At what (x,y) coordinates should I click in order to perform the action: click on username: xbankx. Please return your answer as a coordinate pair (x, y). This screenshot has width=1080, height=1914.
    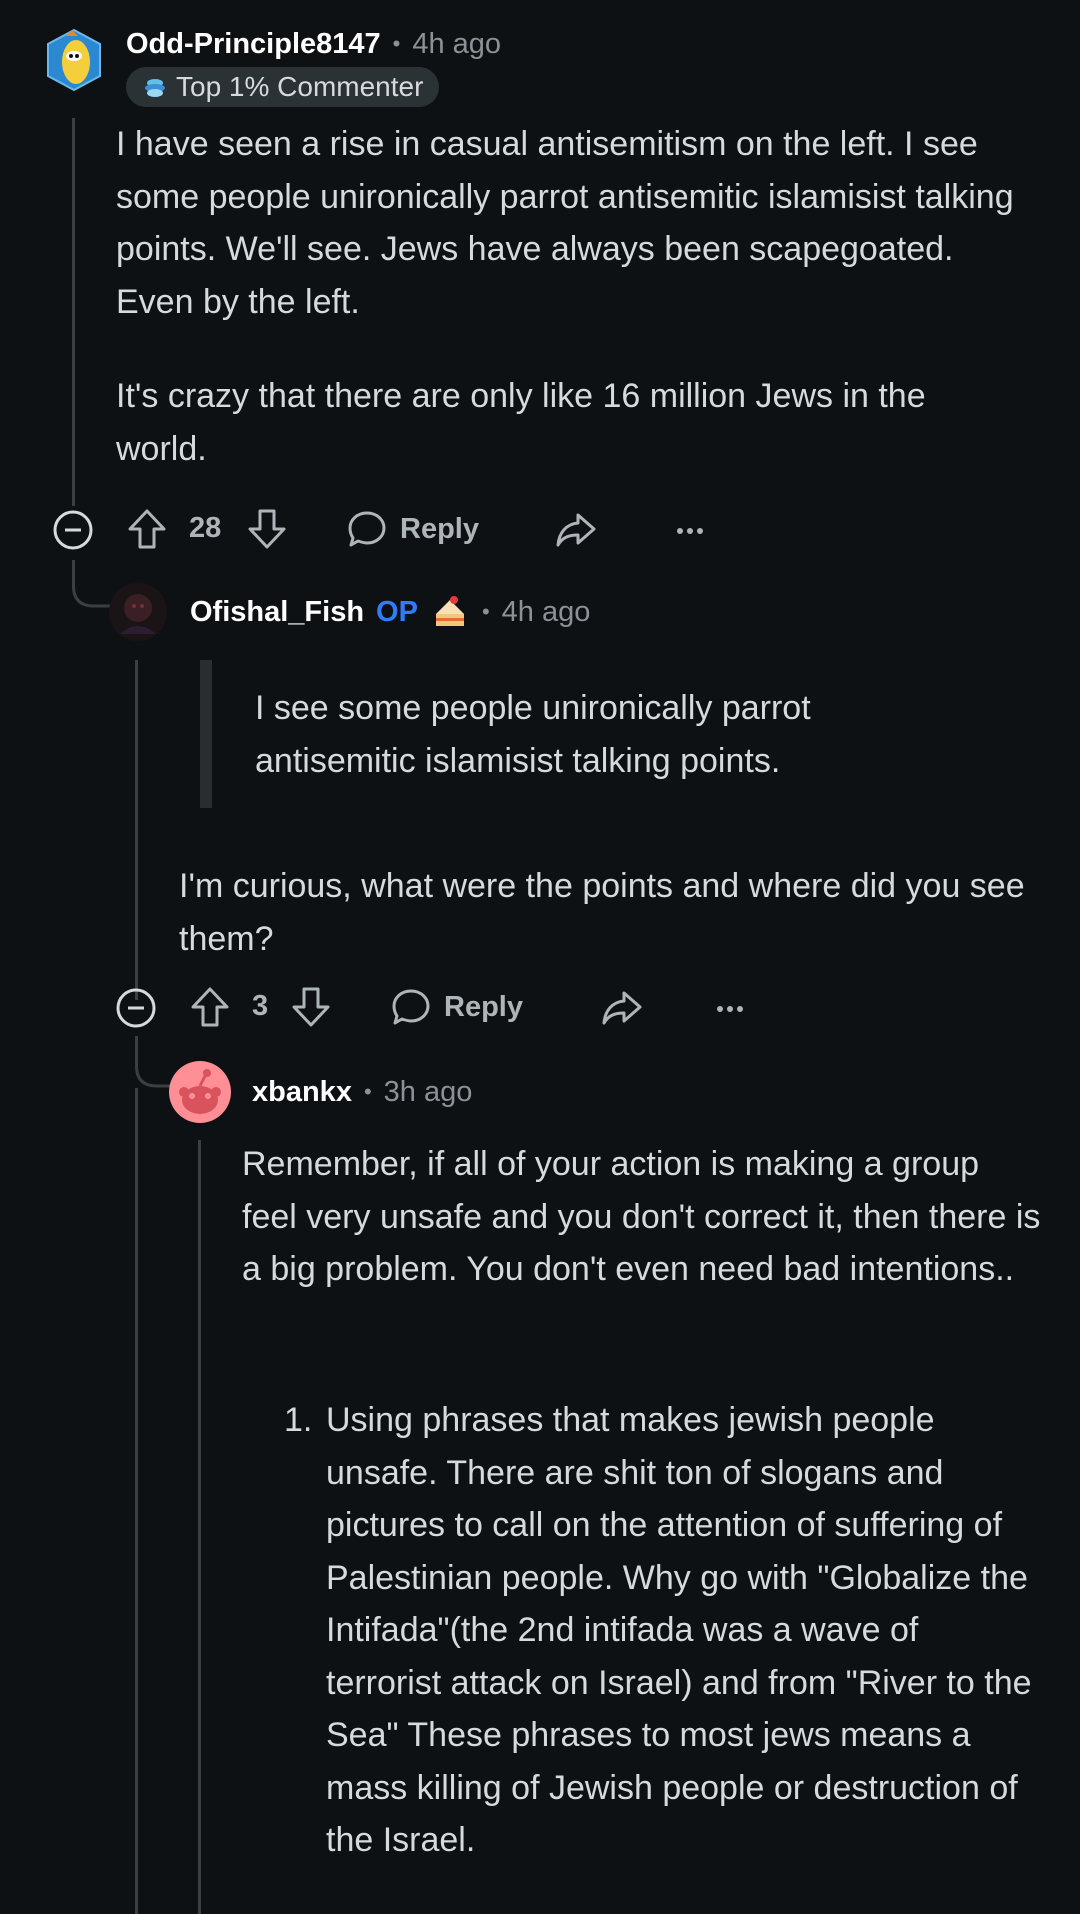
    Looking at the image, I should click on (302, 1092).